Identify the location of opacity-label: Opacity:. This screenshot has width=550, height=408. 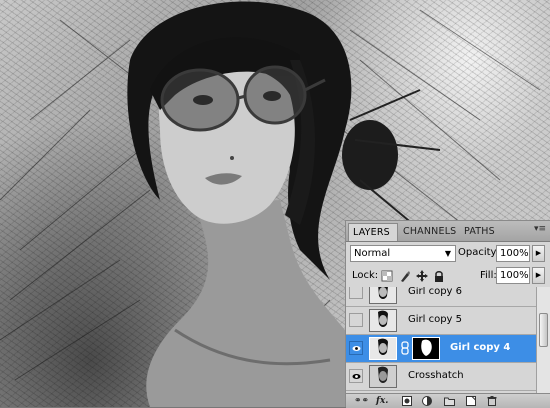
(479, 252).